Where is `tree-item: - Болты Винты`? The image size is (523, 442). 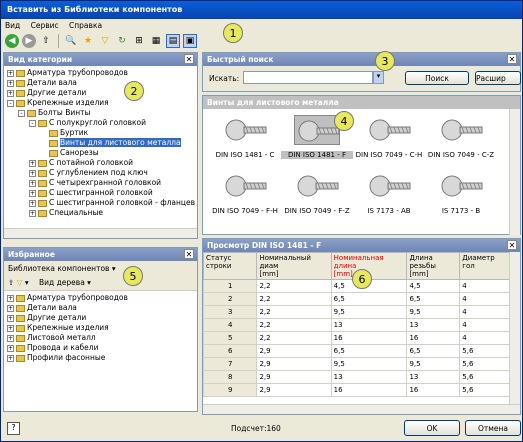
tree-item: - Болты Винты is located at coordinates (100, 113).